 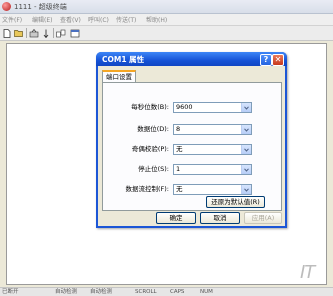 What do you see at coordinates (156, 19) in the screenshot?
I see `menu-help: 帮助(H)` at bounding box center [156, 19].